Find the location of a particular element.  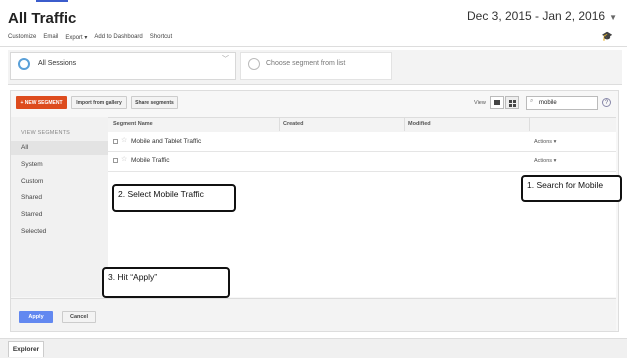

table-header is located at coordinates (362, 125).